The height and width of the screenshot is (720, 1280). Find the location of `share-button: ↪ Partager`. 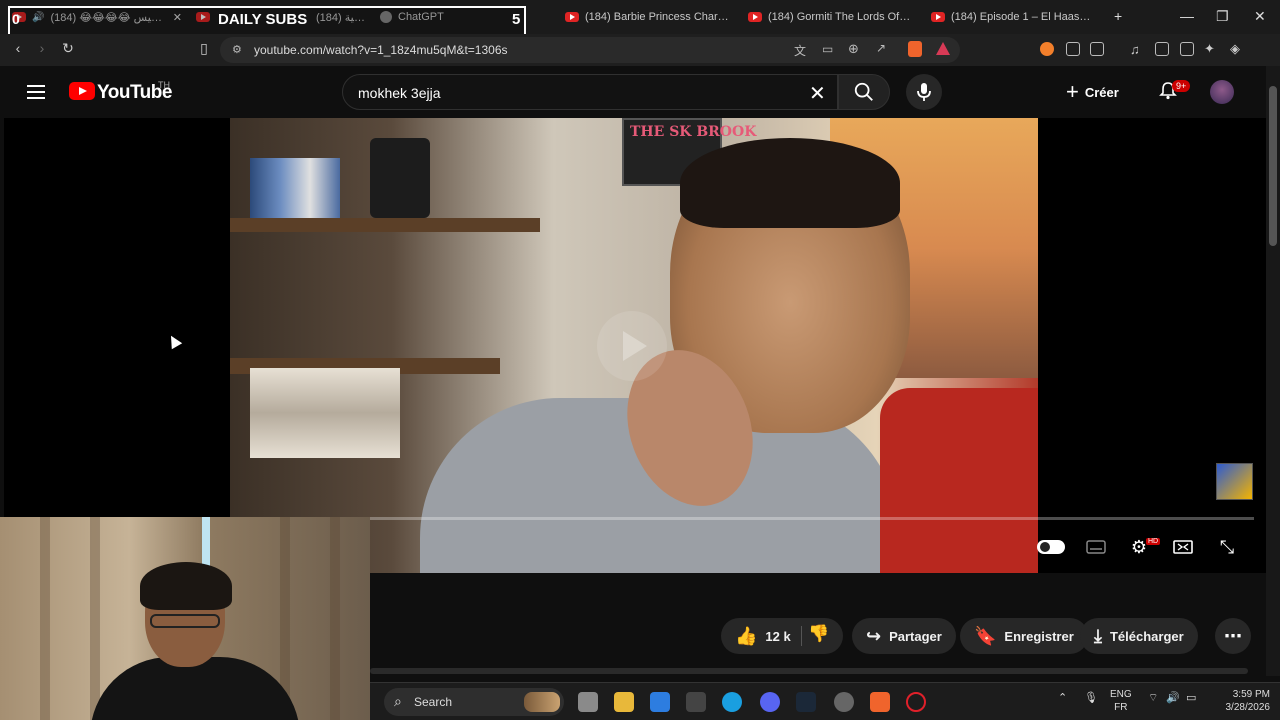

share-button: ↪ Partager is located at coordinates (904, 636).